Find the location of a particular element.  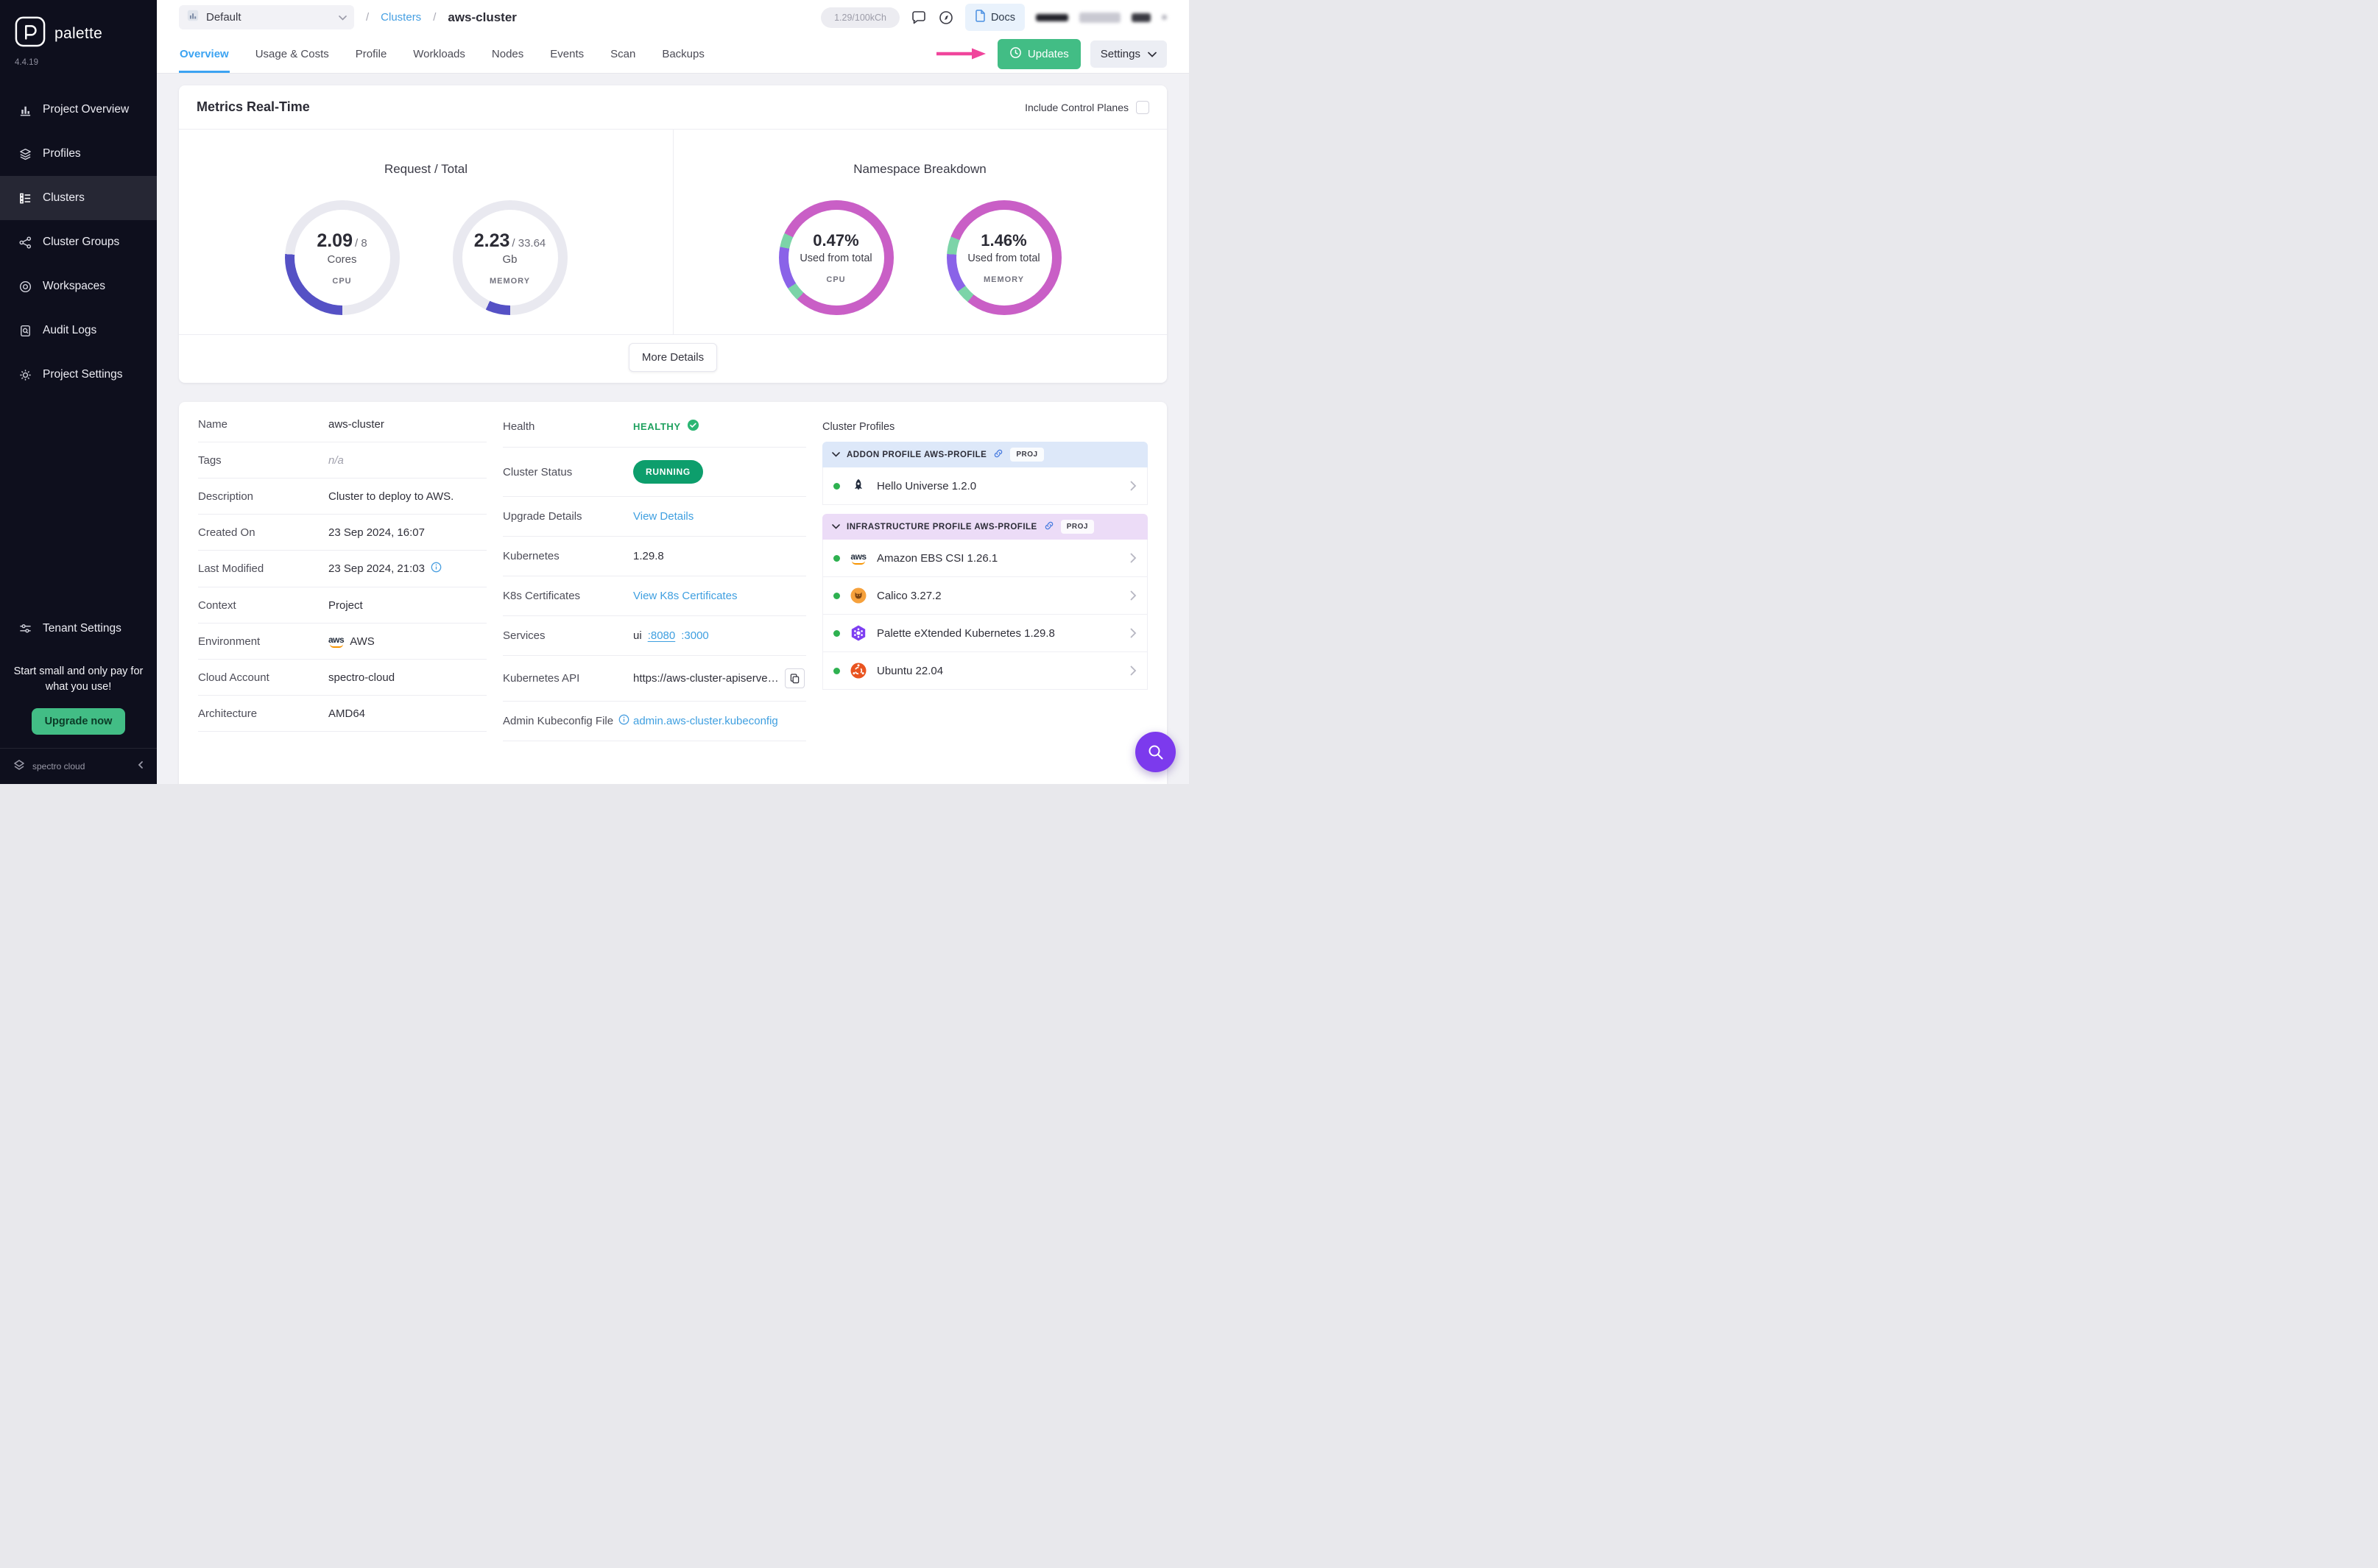

namespace-cpu-donut: 0.47% Used from total CPU is located at coordinates (836, 257).